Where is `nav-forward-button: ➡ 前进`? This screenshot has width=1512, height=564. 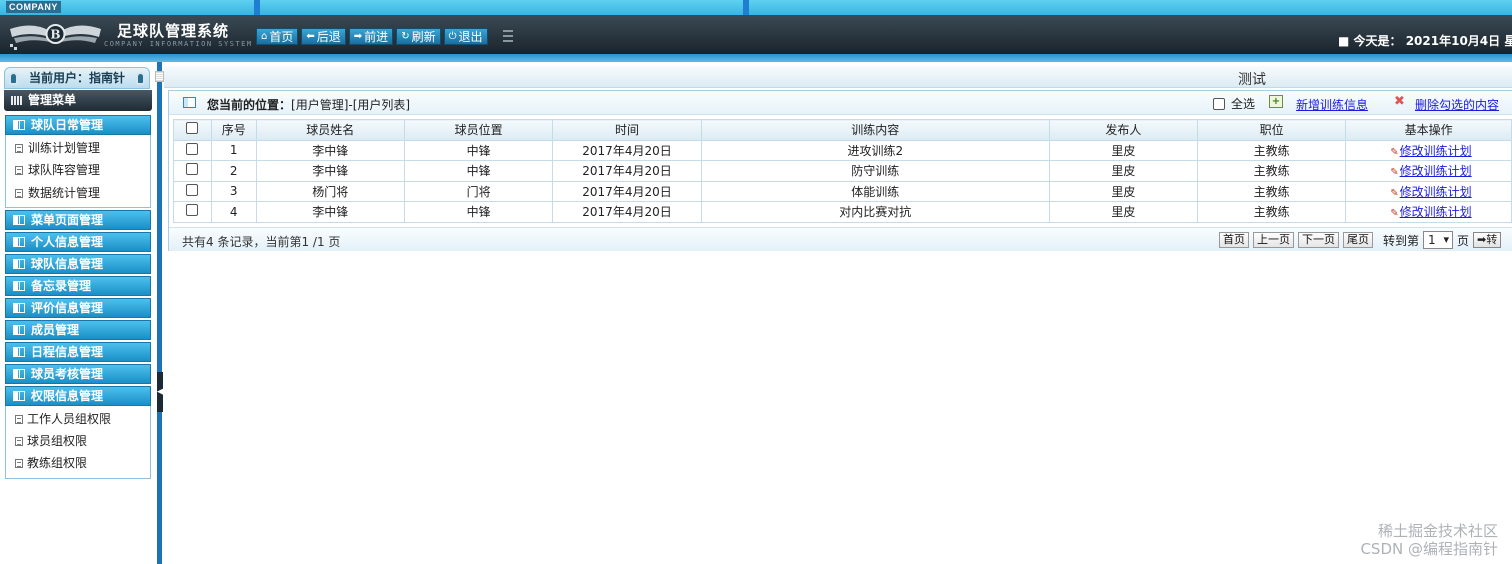 nav-forward-button: ➡ 前进 is located at coordinates (371, 36).